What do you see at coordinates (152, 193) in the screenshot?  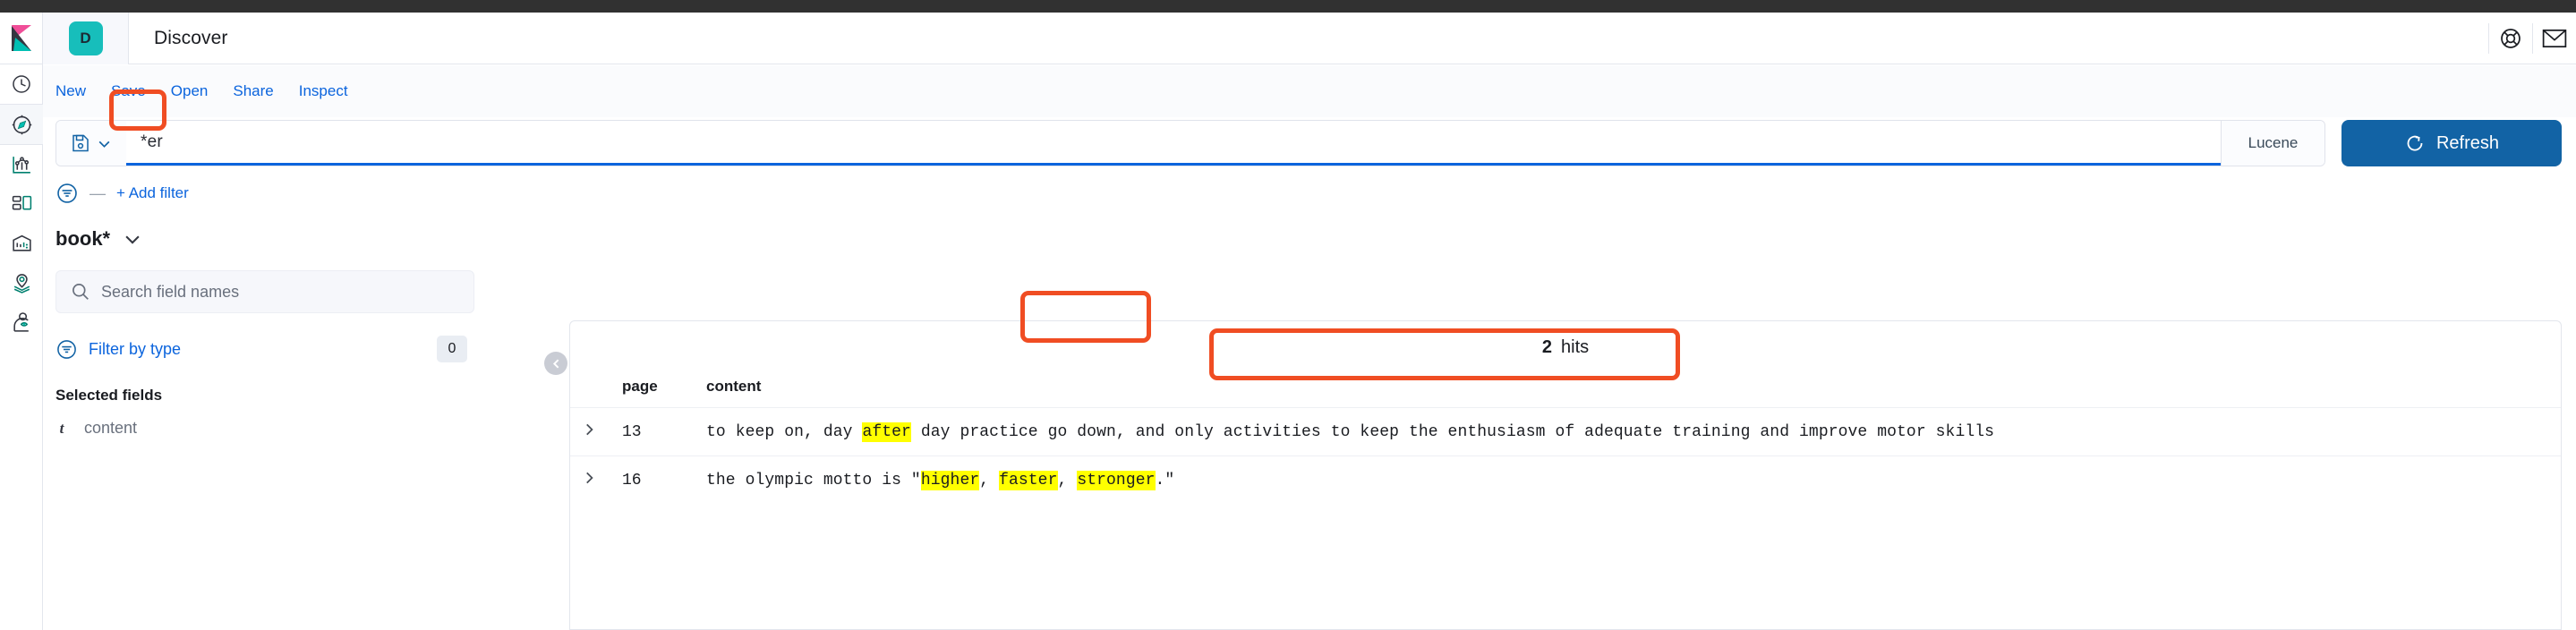 I see `add-filter-button: + Add filter` at bounding box center [152, 193].